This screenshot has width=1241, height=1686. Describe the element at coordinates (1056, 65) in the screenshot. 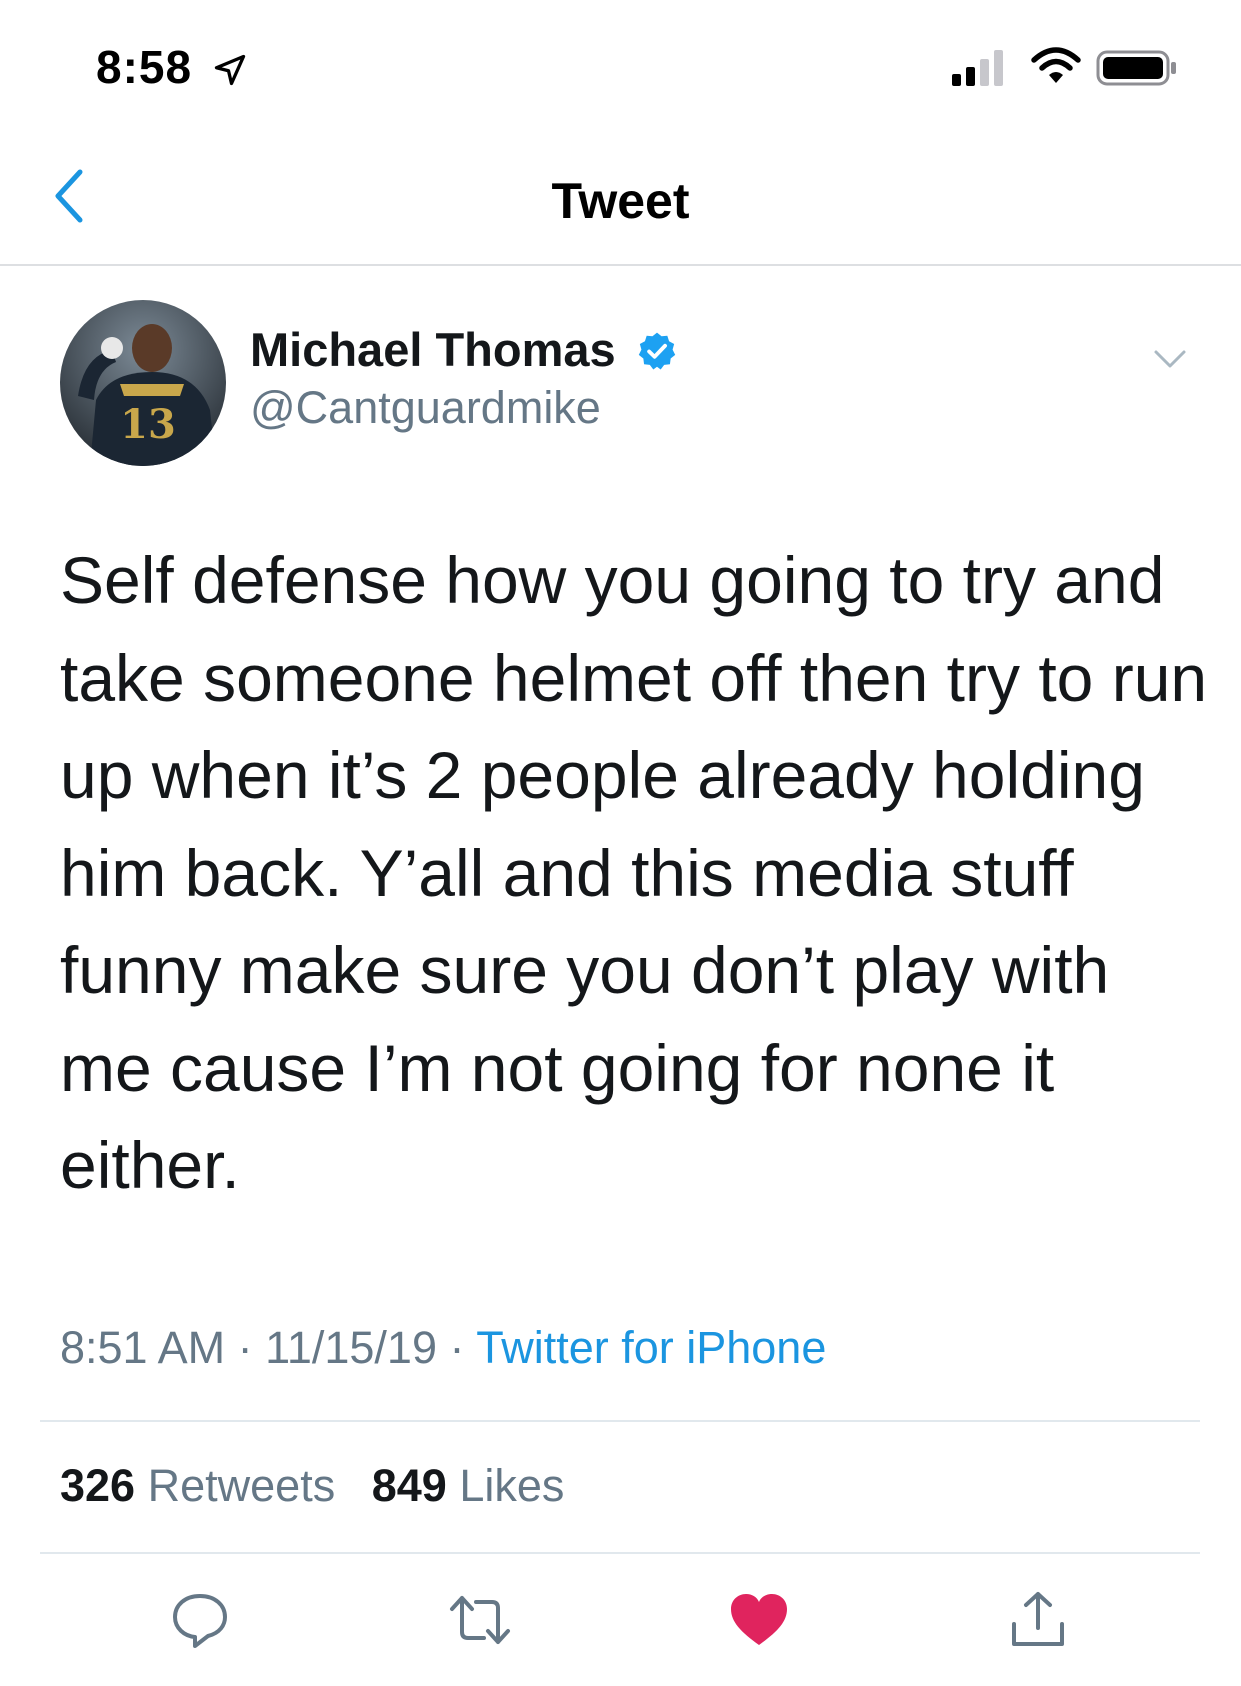

I see `wifi-icon` at that location.